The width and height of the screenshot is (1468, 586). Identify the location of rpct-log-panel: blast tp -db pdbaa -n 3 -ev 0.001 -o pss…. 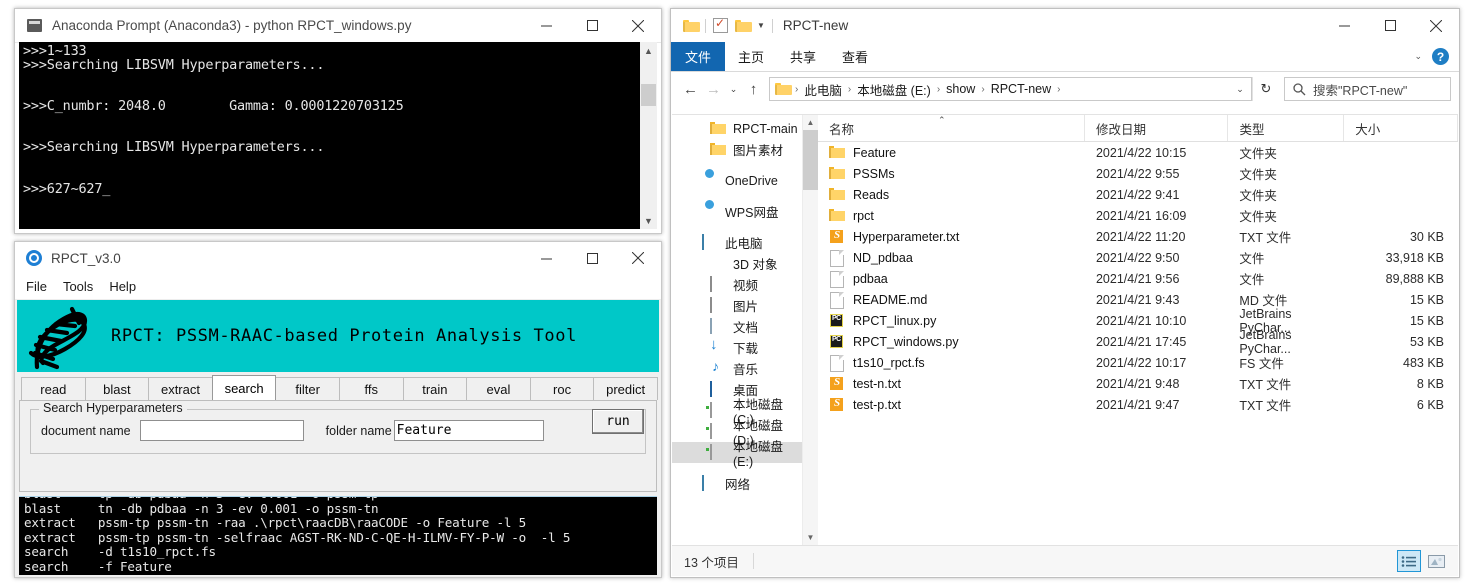
(338, 536).